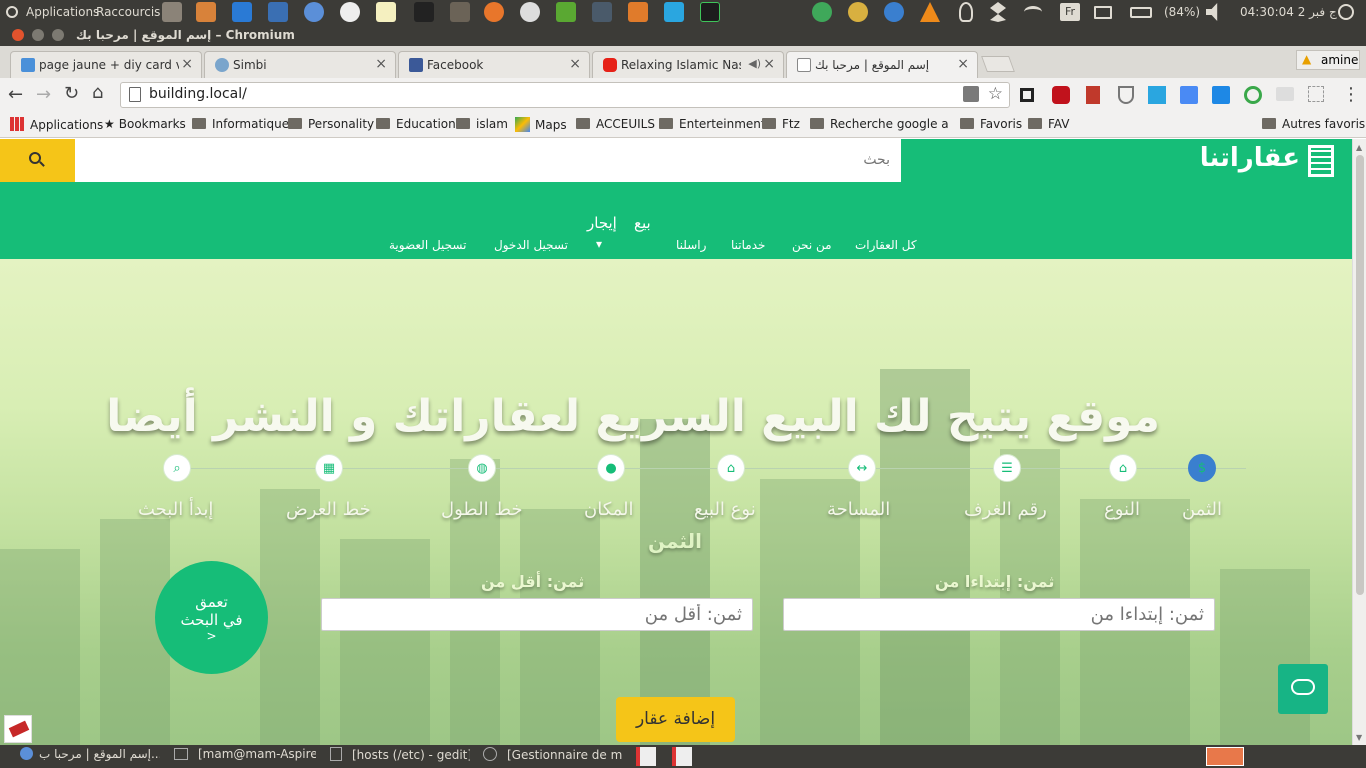 The width and height of the screenshot is (1366, 768). Describe the element at coordinates (1189, 95) in the screenshot. I see `translate-extension-icon` at that location.